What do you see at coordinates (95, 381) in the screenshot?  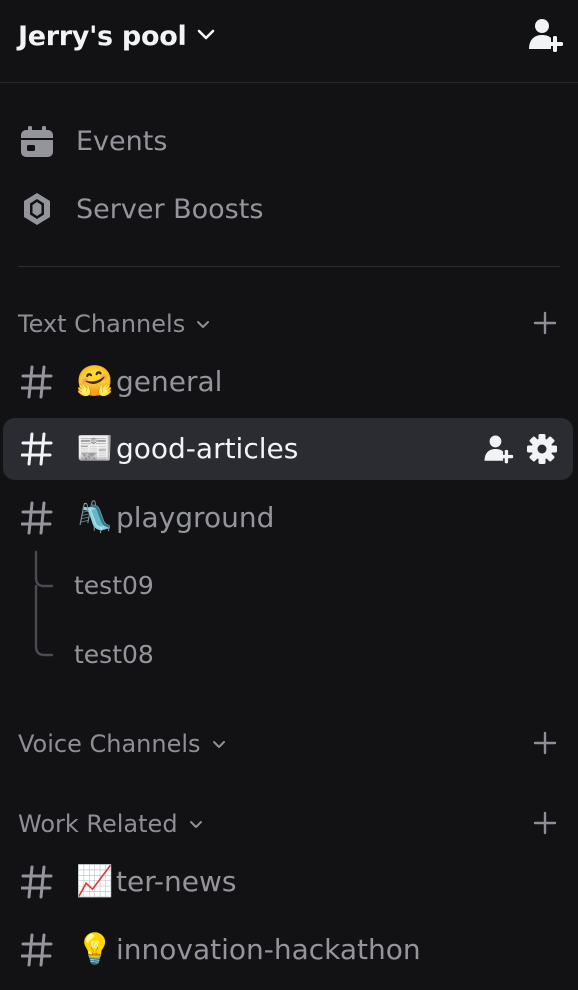 I see `channel-emoji: 🤗` at bounding box center [95, 381].